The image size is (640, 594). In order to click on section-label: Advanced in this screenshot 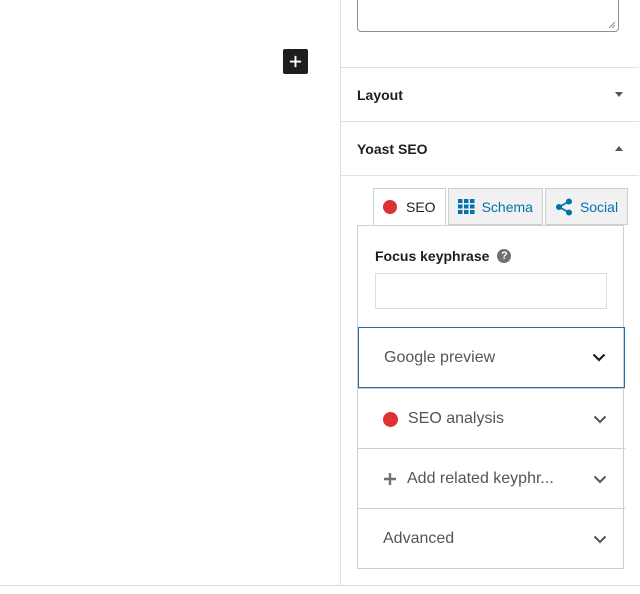, I will do `click(419, 538)`.